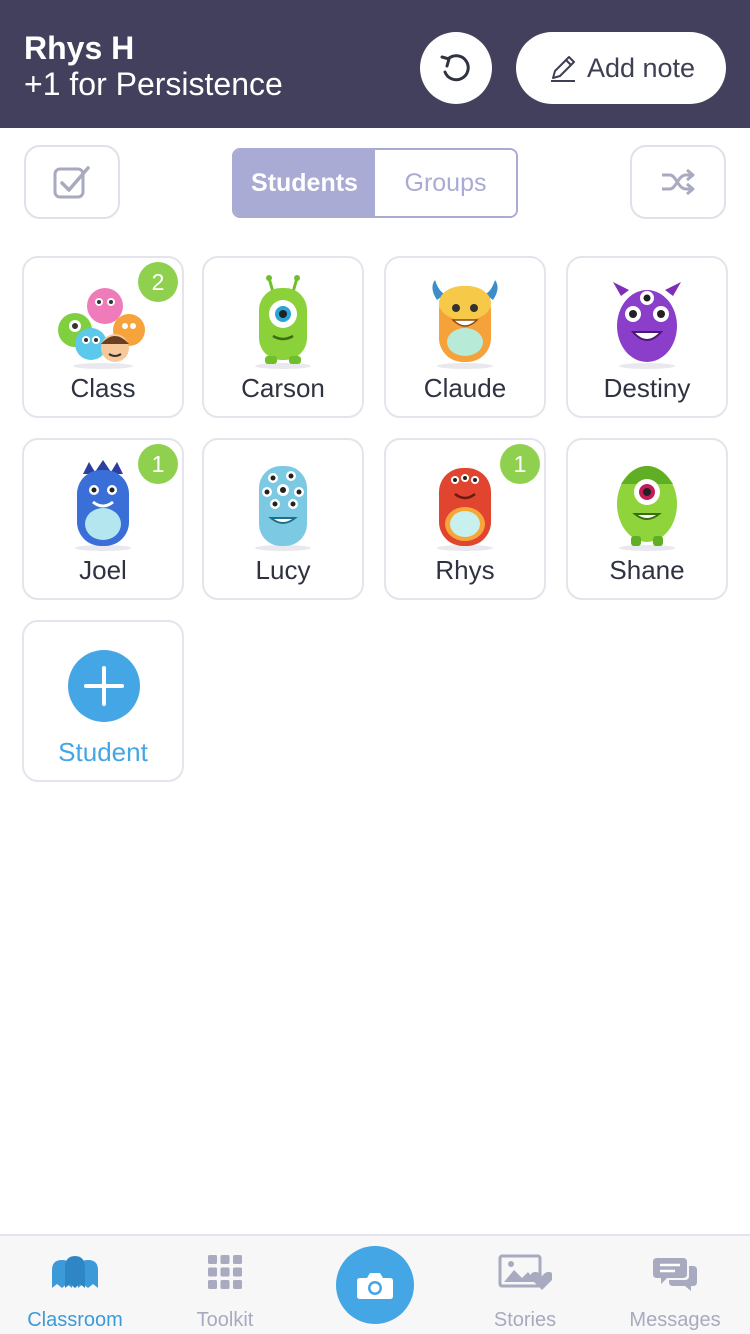  What do you see at coordinates (641, 67) in the screenshot?
I see `add-note-label: Add note` at bounding box center [641, 67].